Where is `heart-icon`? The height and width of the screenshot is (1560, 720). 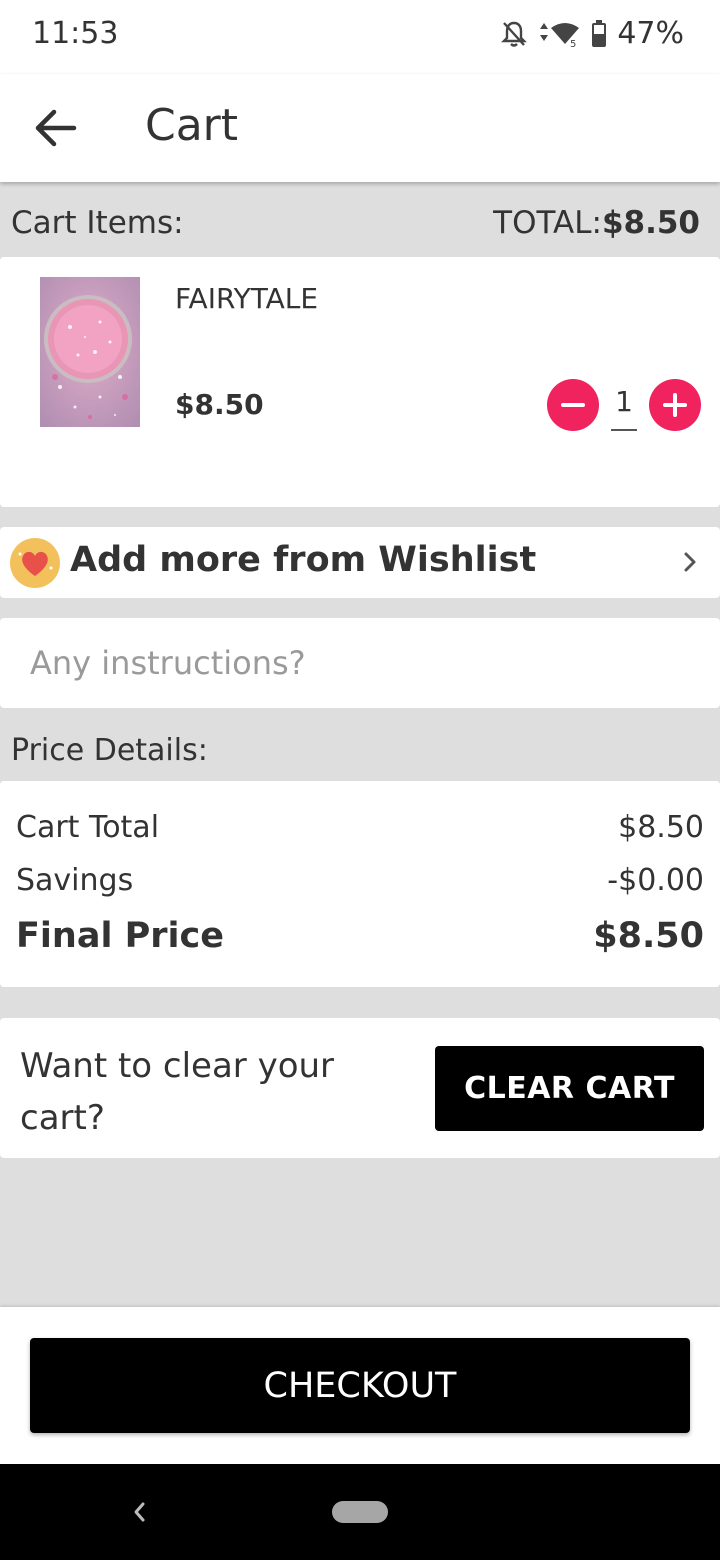
heart-icon is located at coordinates (35, 563).